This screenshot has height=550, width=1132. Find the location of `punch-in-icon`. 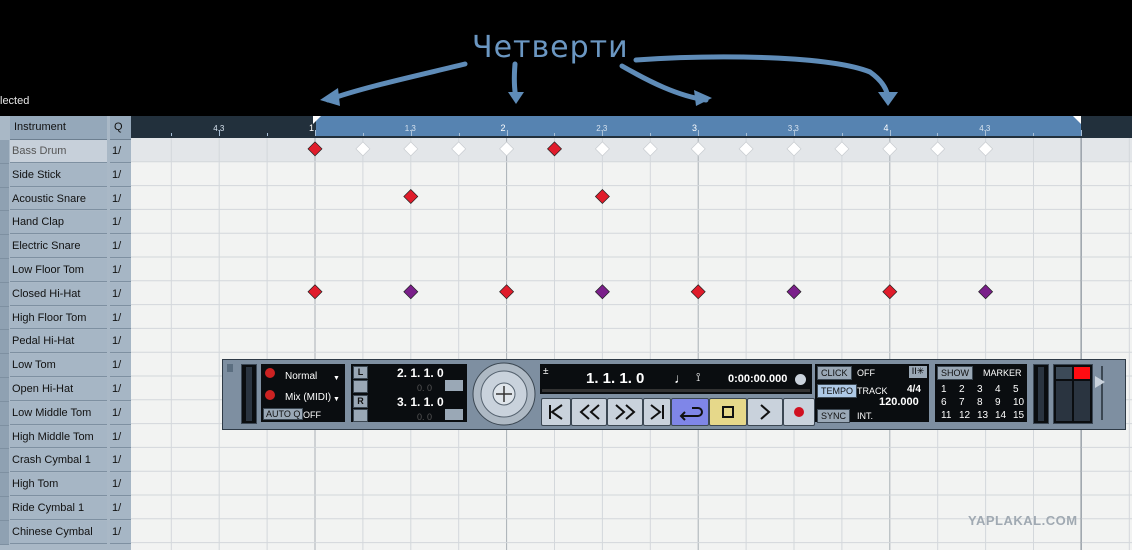

punch-in-icon is located at coordinates (360, 386).